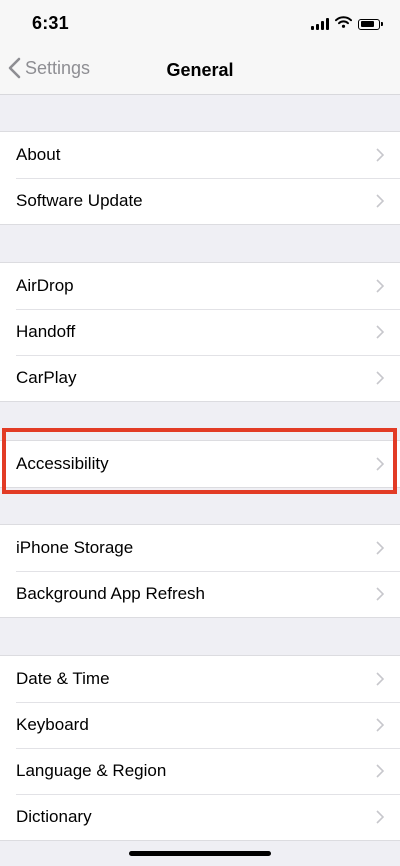  What do you see at coordinates (45, 285) in the screenshot?
I see `row-label: AirDrop` at bounding box center [45, 285].